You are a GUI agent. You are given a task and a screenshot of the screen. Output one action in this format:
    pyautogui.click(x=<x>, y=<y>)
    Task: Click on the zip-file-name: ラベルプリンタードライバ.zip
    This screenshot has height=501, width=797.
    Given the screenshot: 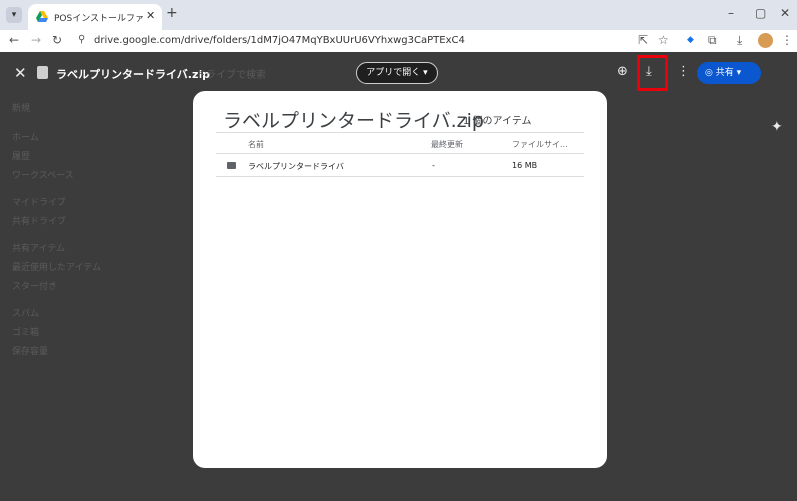 What is the action you would take?
    pyautogui.click(x=353, y=121)
    